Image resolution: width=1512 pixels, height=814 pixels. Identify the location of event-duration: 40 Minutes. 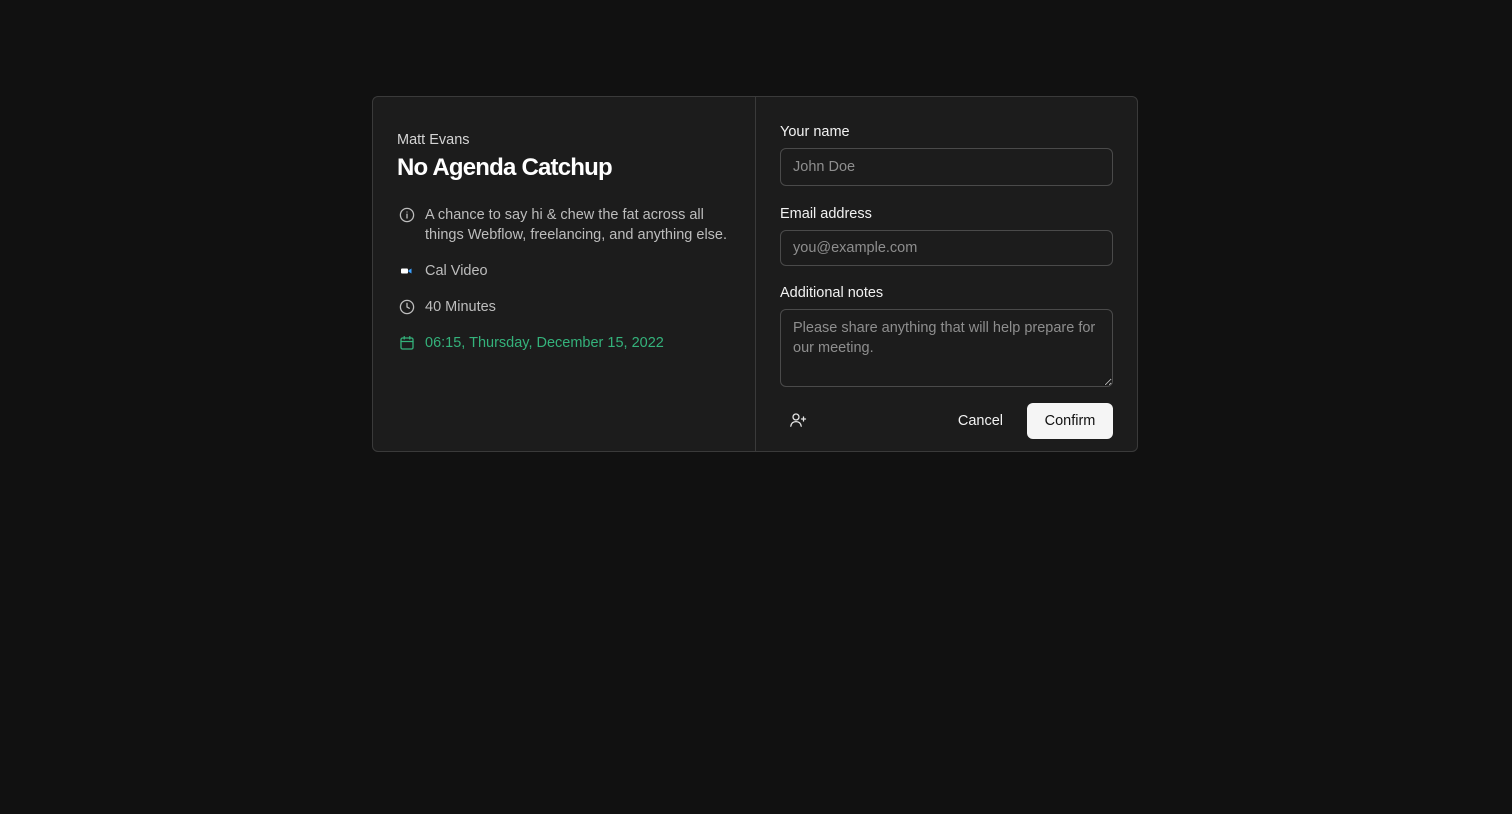
(460, 307).